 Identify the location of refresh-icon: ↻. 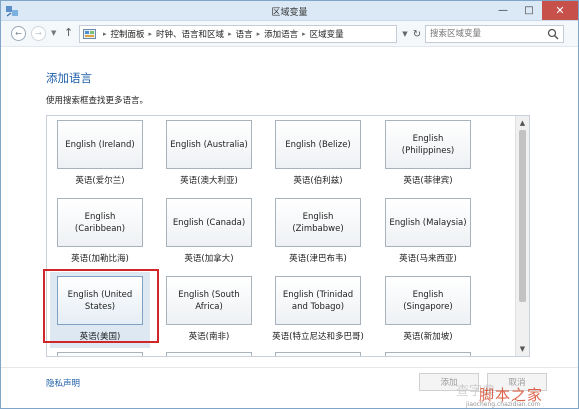
(417, 34).